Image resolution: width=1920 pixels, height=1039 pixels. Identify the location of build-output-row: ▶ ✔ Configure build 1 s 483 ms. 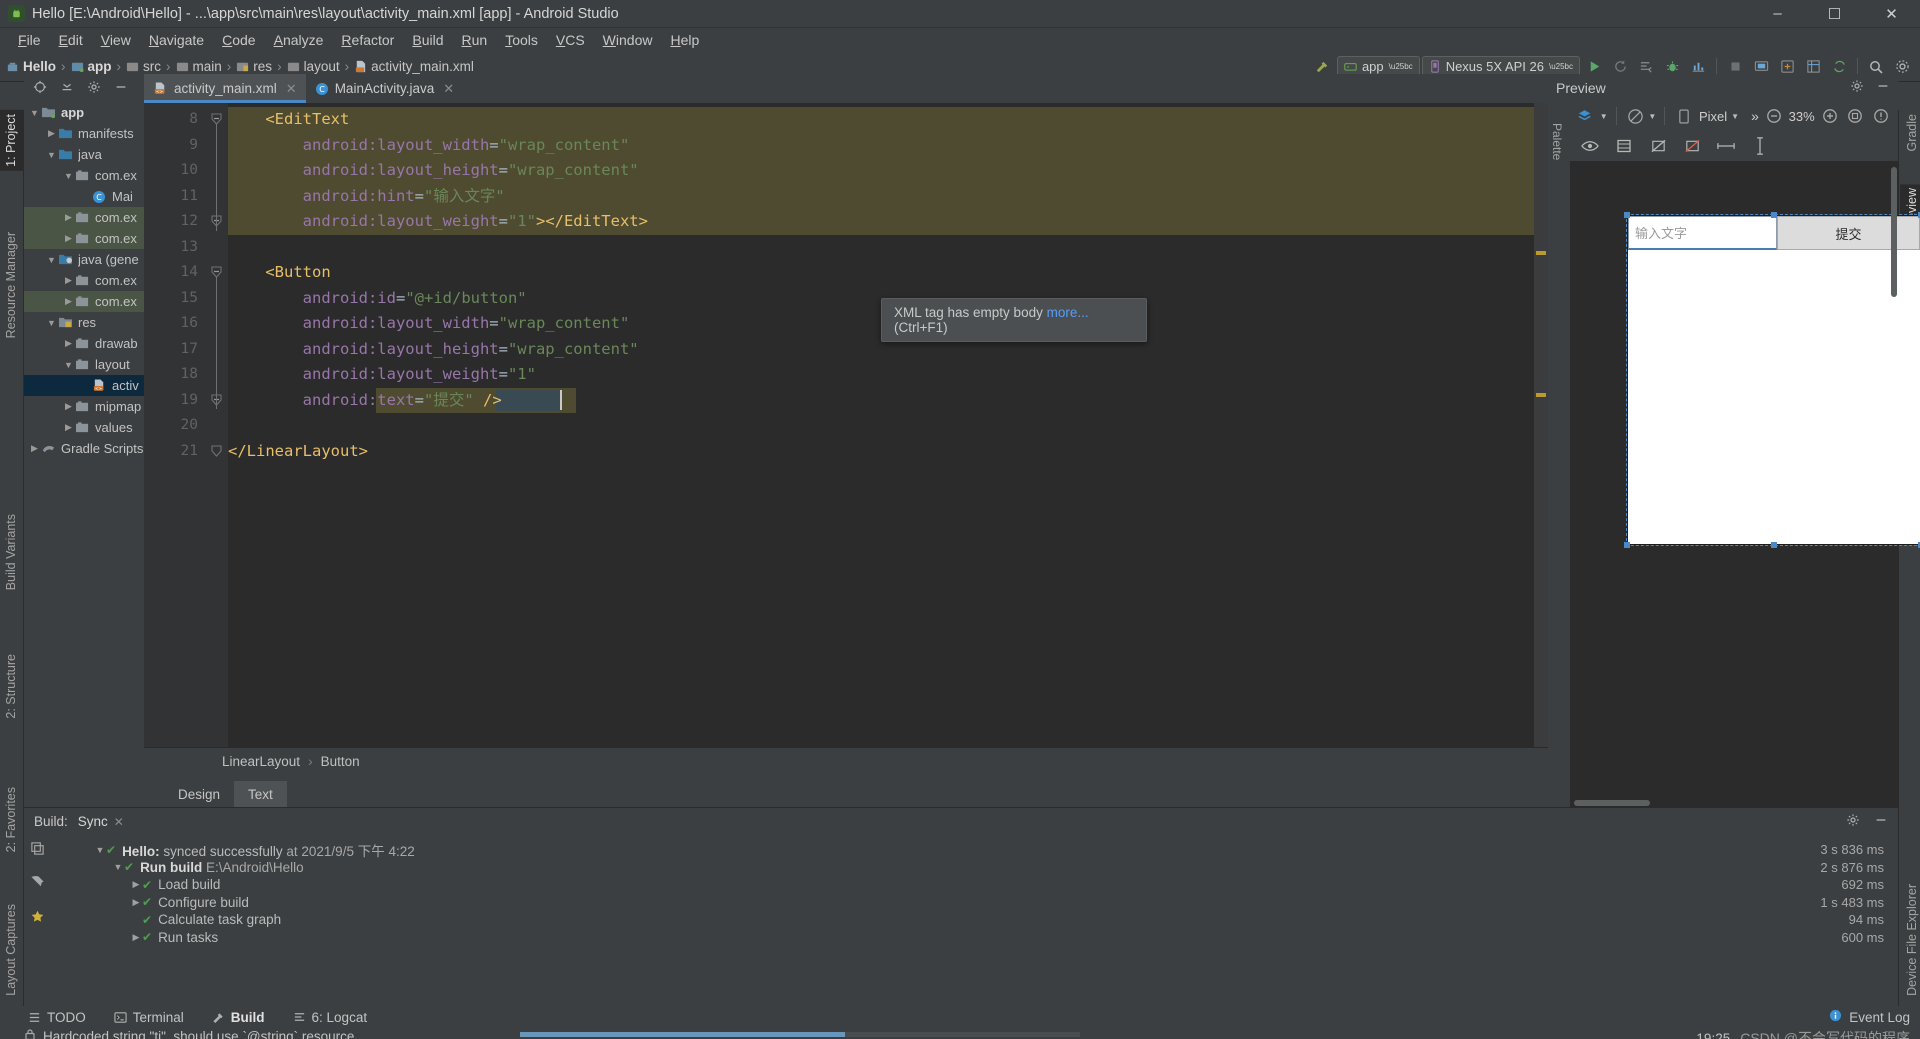
(974, 903).